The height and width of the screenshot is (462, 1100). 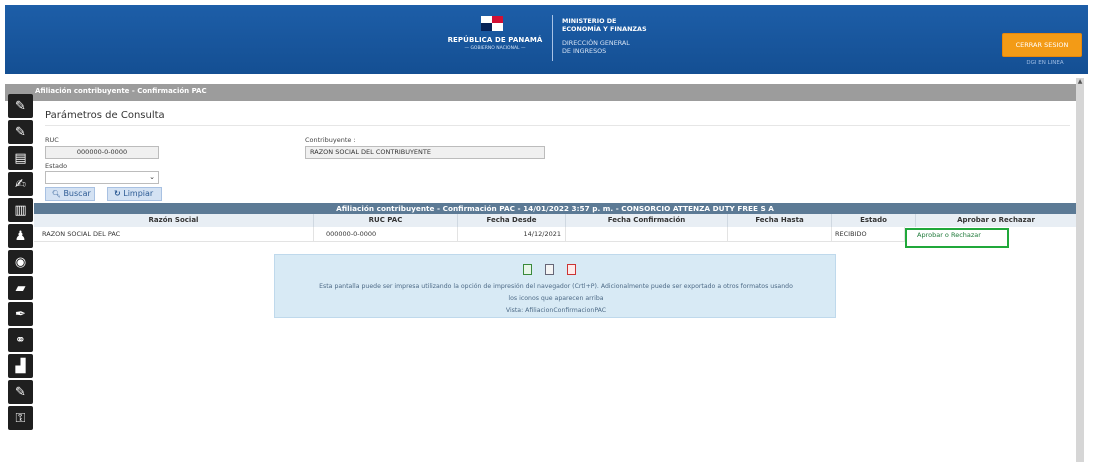 I want to click on cell-ruc-pac: 000000-0-0000, so click(x=386, y=234).